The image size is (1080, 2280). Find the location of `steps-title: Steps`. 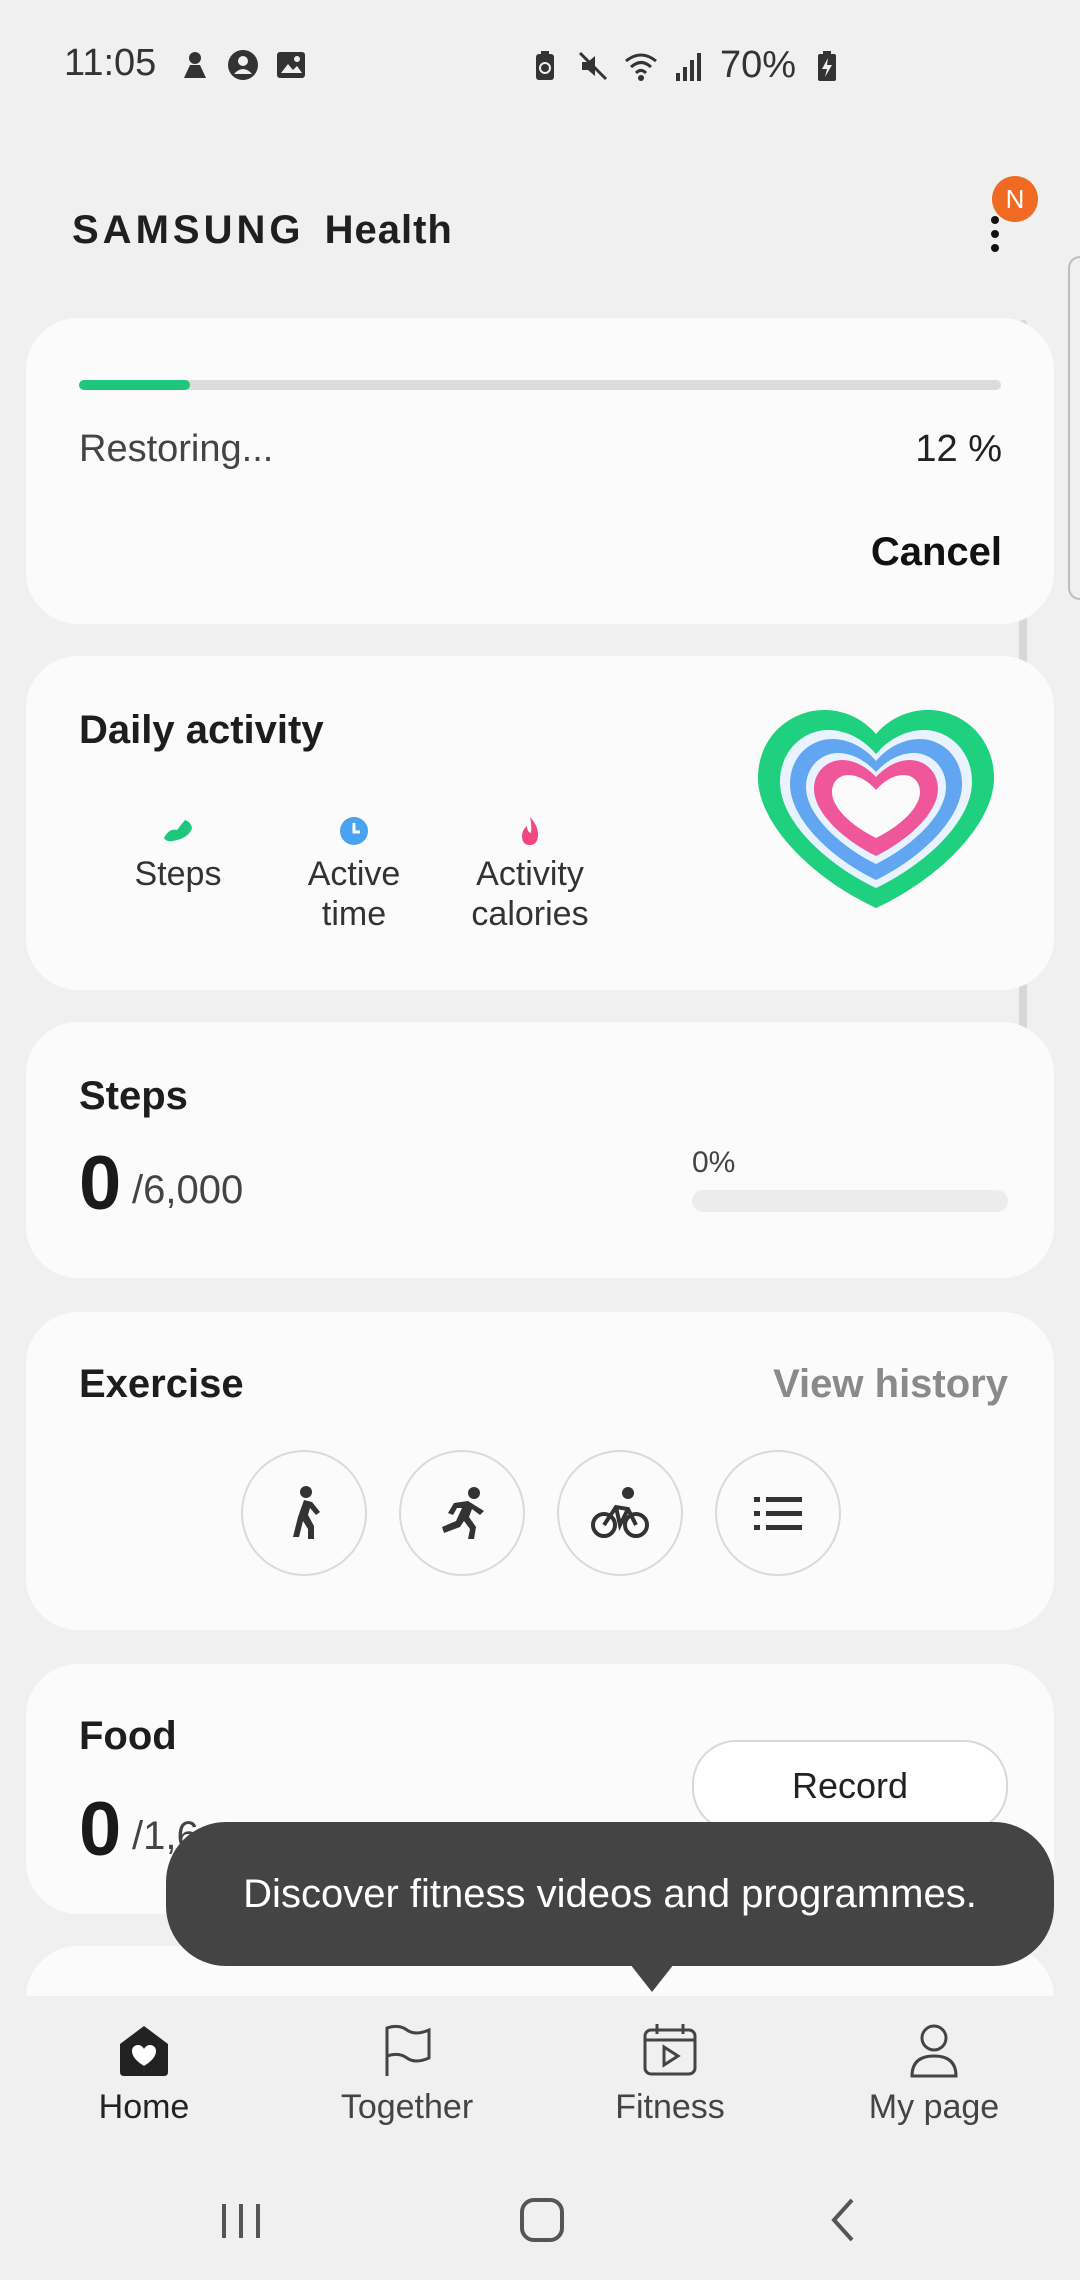

steps-title: Steps is located at coordinates (133, 1096).